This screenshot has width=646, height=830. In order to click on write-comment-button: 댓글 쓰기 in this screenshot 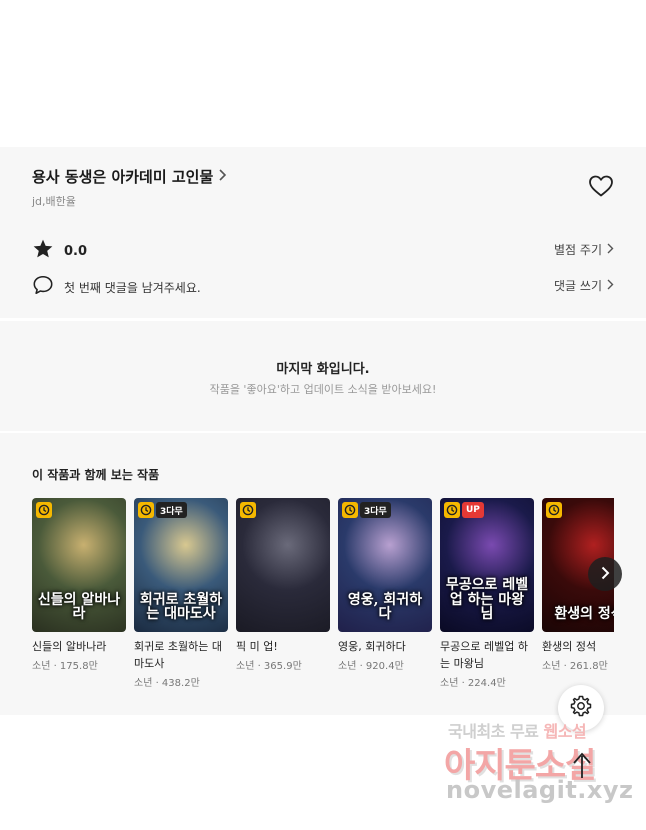, I will do `click(584, 285)`.